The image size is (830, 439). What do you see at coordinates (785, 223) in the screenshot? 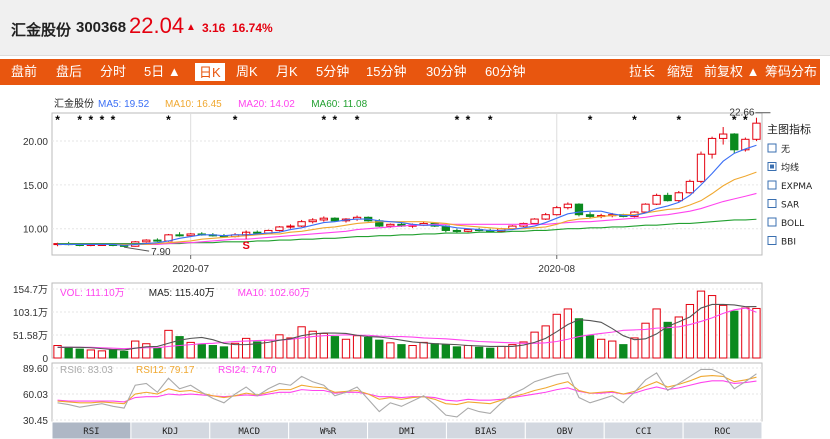
I see `side-menu-item-4: BOLL` at bounding box center [785, 223].